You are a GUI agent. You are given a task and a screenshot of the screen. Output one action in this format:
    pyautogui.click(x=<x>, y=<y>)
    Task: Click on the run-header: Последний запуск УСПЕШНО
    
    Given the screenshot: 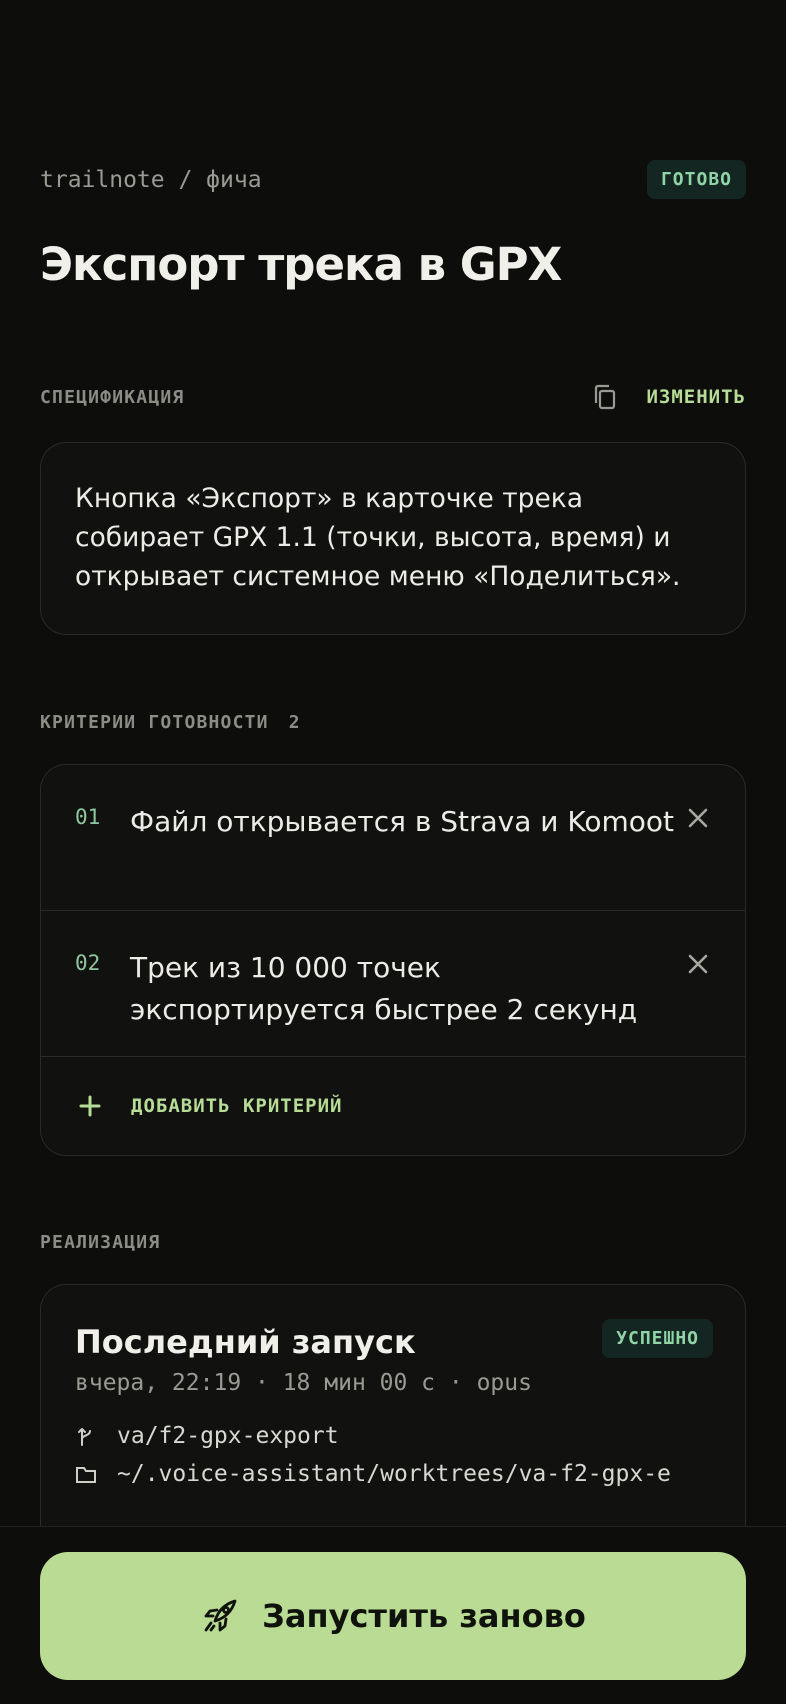 What is the action you would take?
    pyautogui.click(x=394, y=1340)
    